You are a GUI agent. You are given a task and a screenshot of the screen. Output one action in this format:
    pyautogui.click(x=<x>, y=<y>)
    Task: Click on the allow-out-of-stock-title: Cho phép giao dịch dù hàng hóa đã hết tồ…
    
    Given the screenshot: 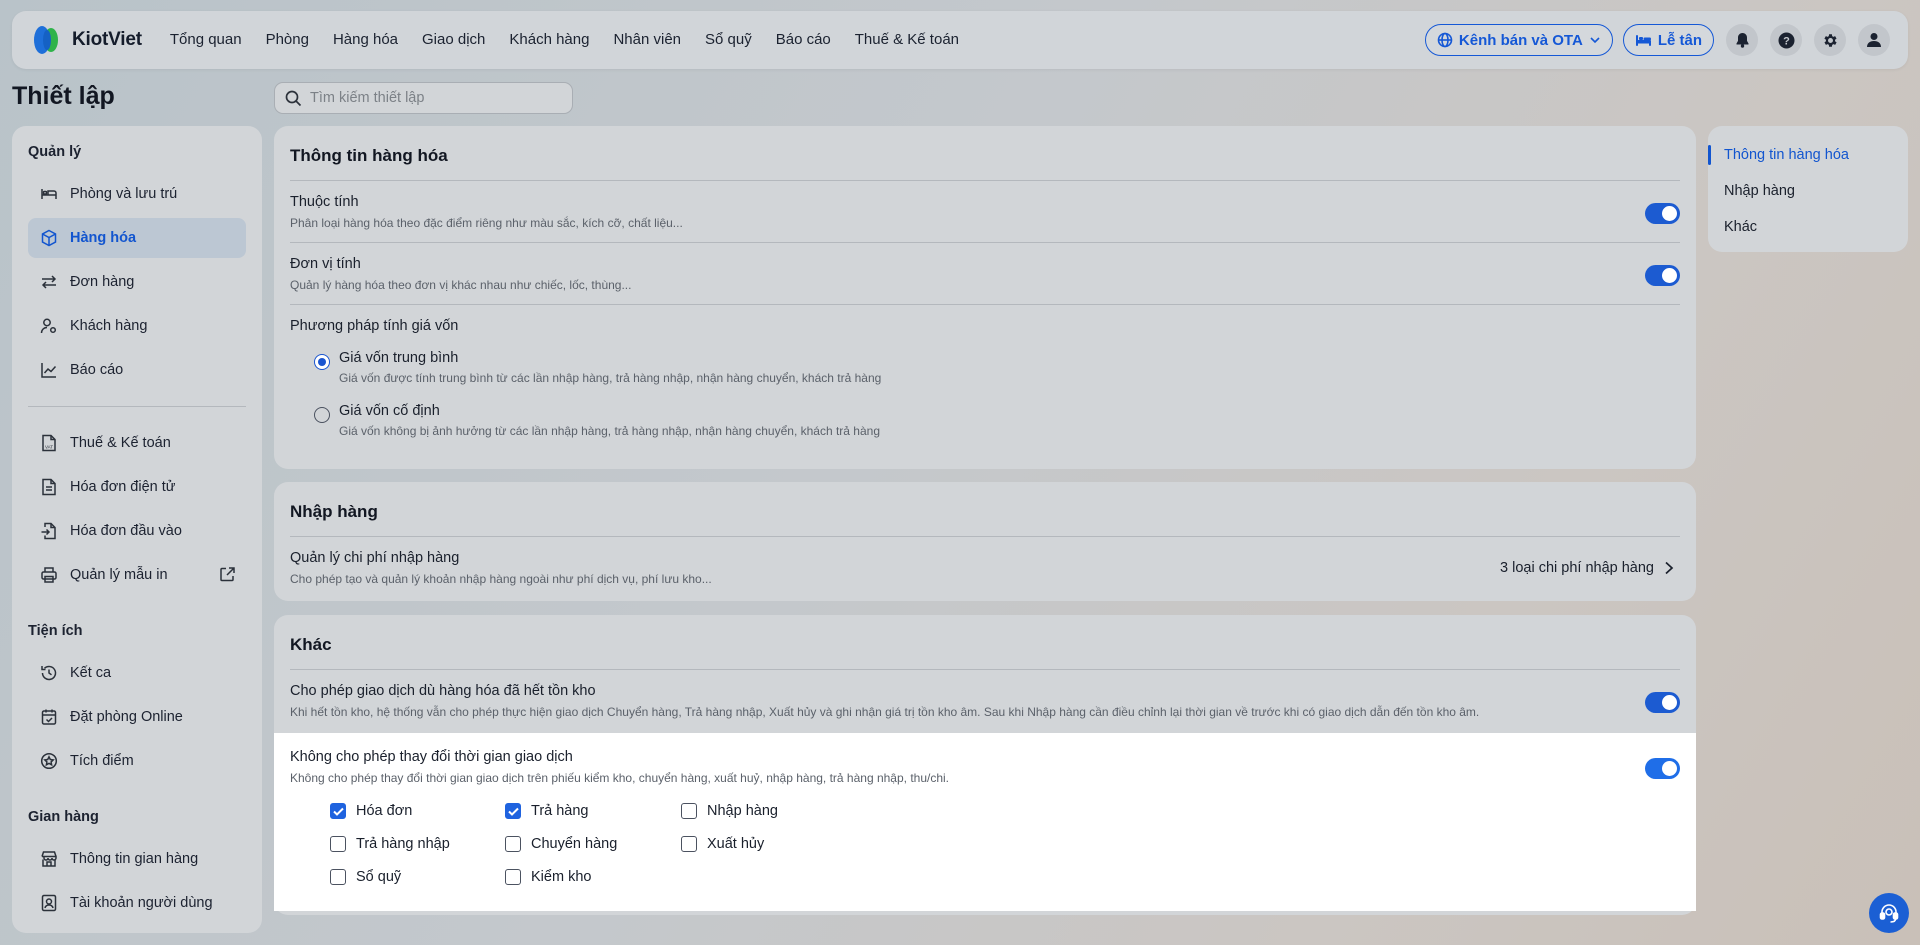 What is the action you would take?
    pyautogui.click(x=443, y=691)
    